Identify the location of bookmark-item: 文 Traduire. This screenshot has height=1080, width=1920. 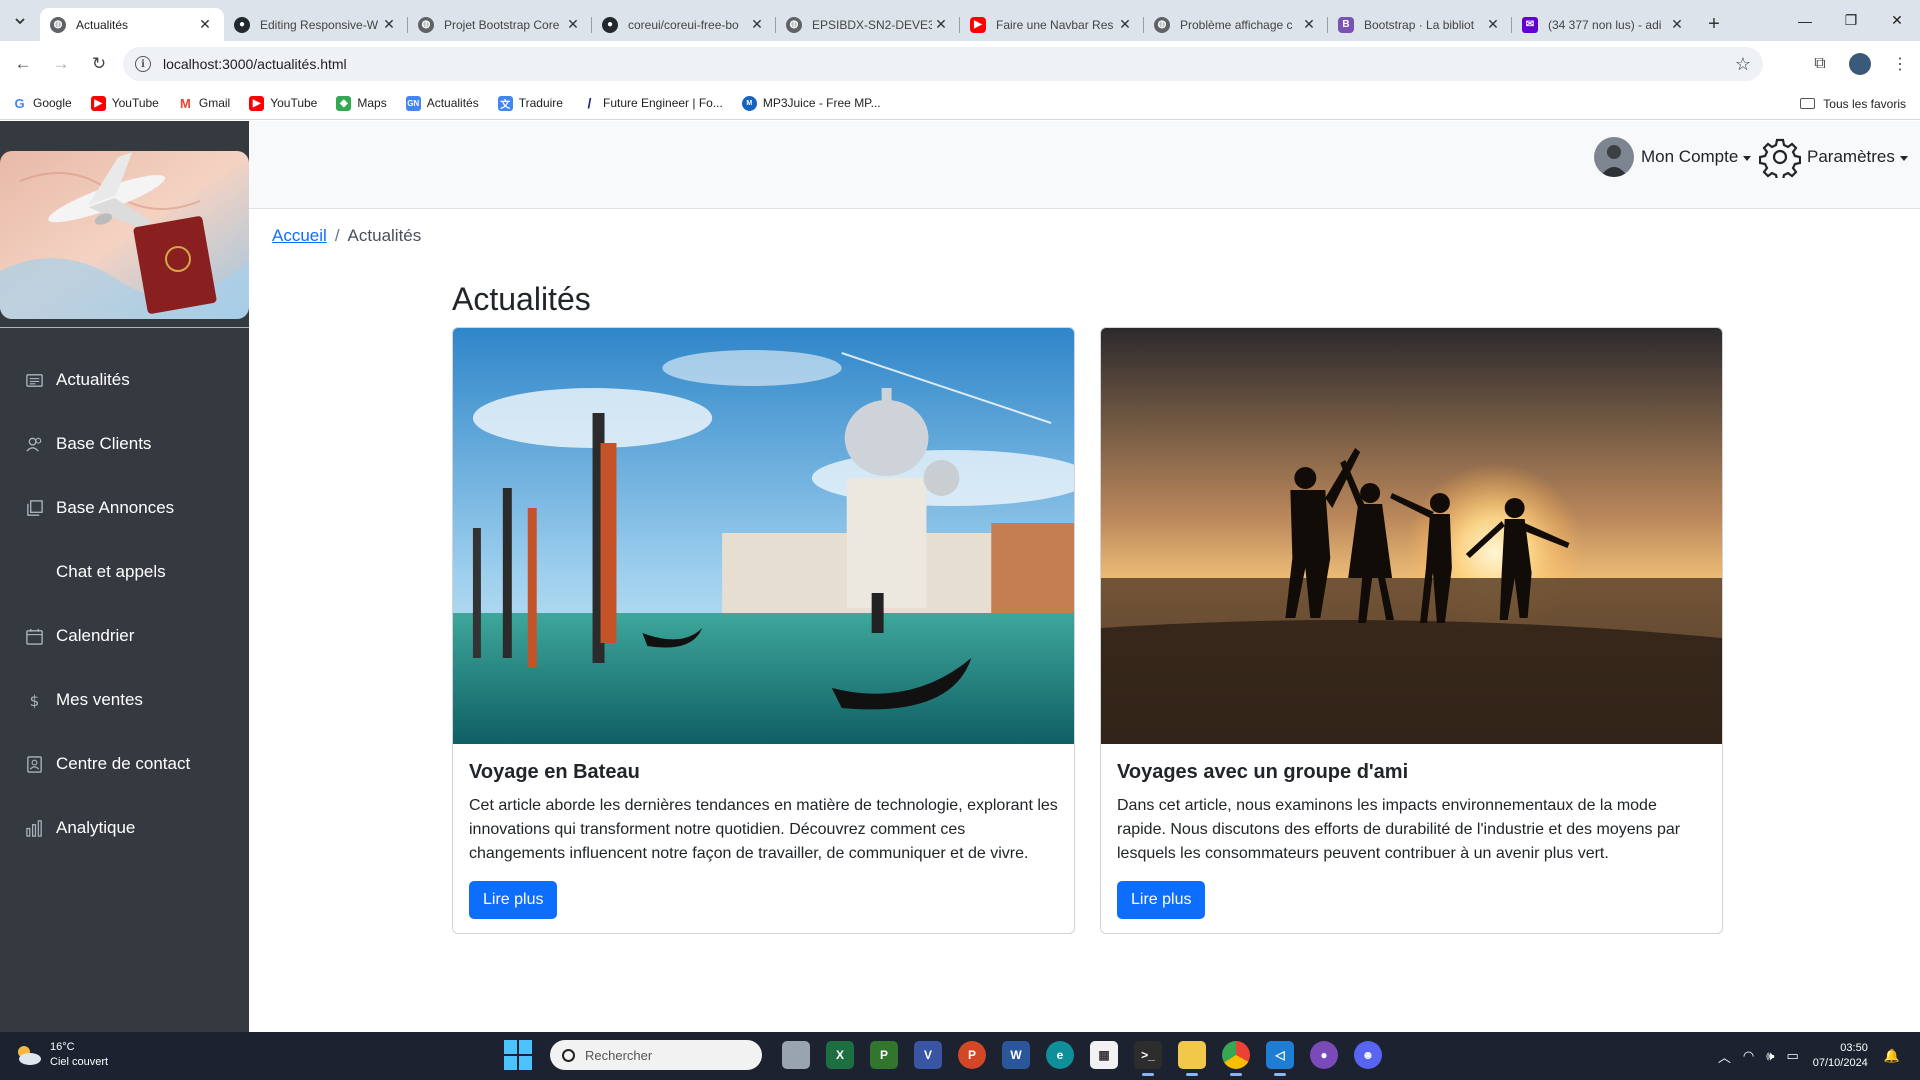
(530, 103).